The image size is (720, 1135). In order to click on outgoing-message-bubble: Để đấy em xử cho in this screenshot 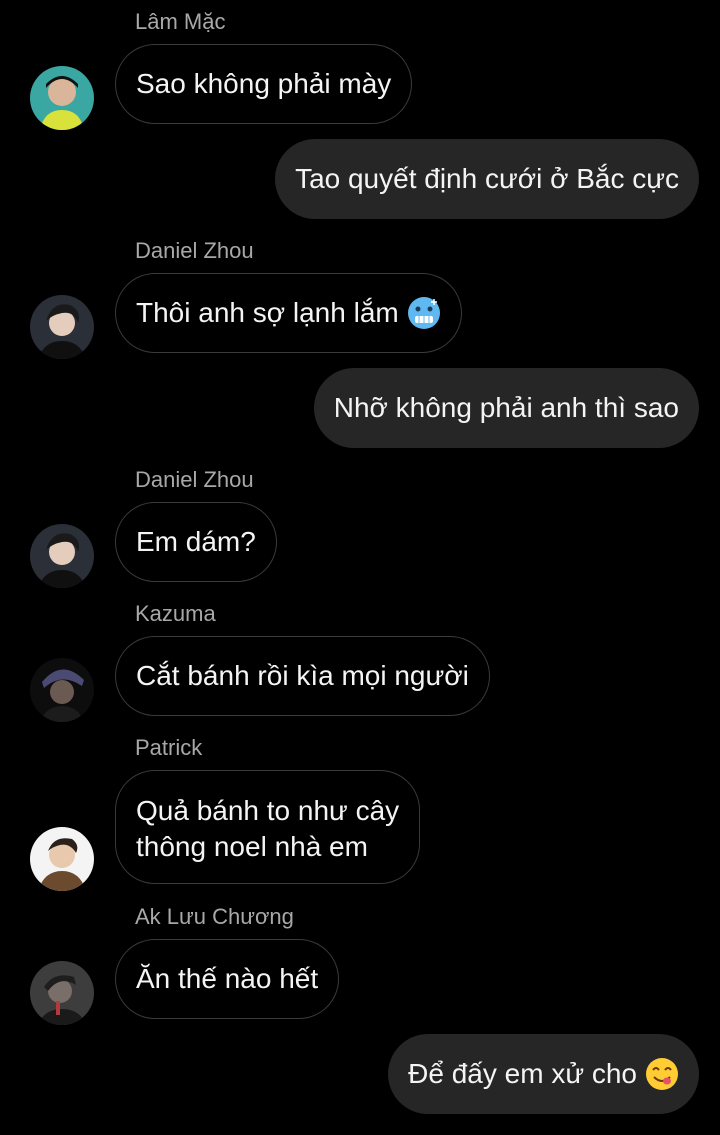, I will do `click(543, 1074)`.